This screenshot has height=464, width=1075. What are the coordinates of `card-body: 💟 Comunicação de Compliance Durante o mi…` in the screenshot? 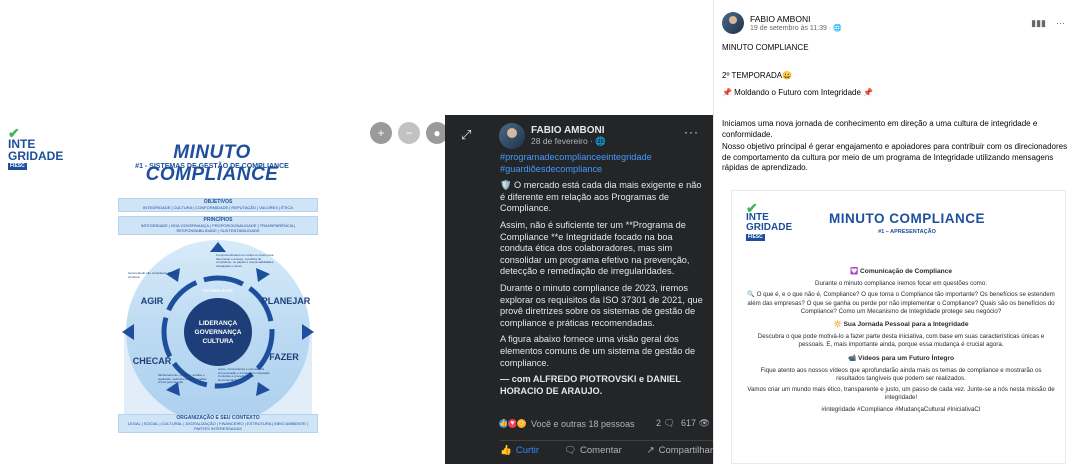 It's located at (901, 340).